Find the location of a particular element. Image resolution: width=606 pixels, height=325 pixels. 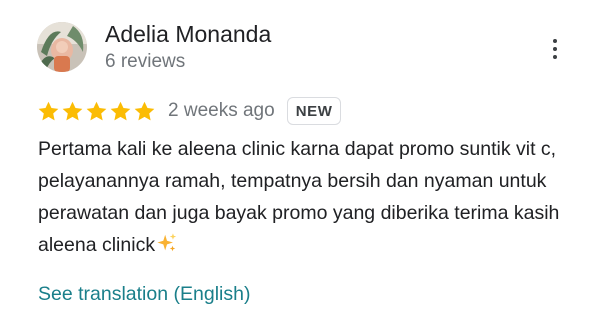

avatar-image is located at coordinates (62, 47).